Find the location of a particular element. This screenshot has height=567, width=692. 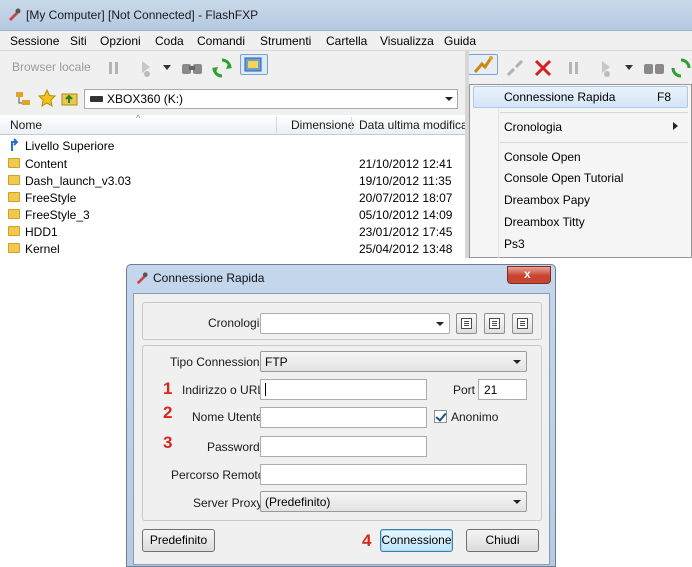

proxy-select-value: (Predefinito) is located at coordinates (298, 502).